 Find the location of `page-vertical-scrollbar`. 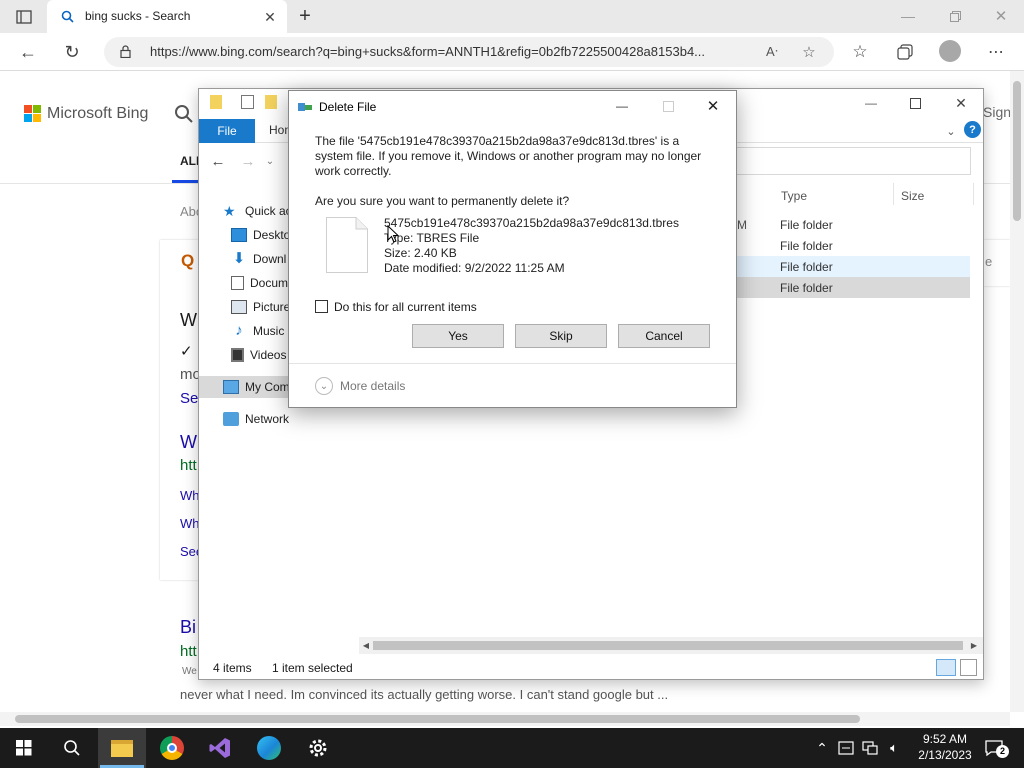

page-vertical-scrollbar is located at coordinates (1017, 391).